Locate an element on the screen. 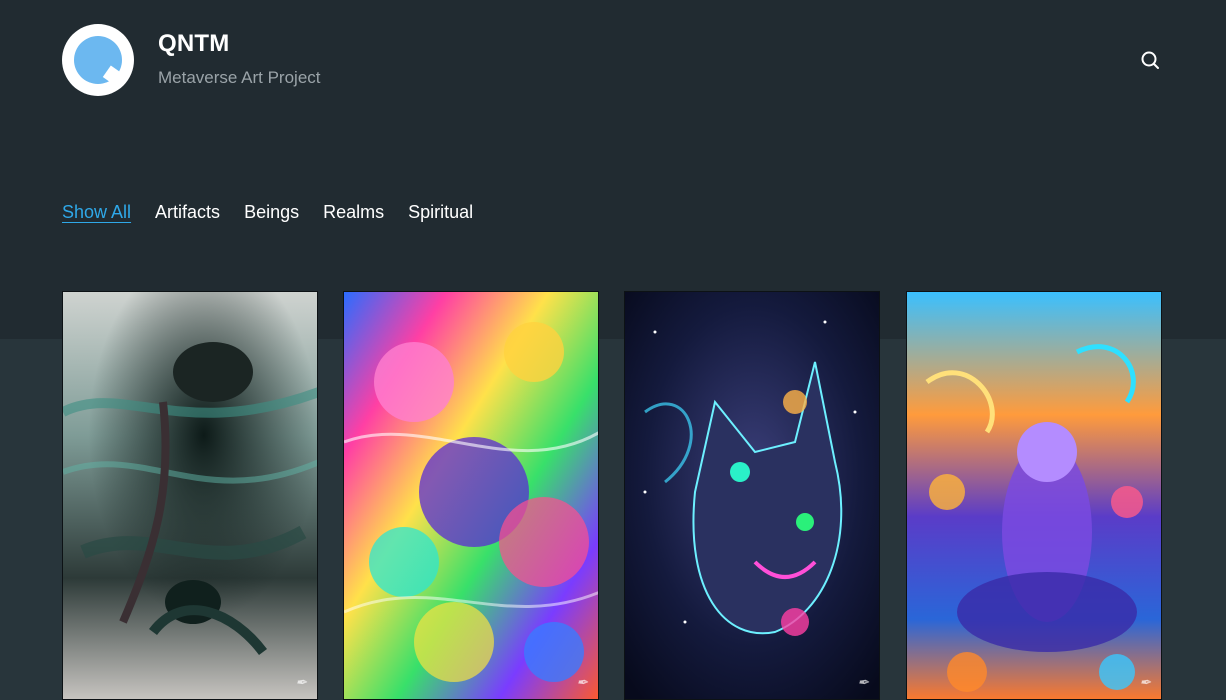 This screenshot has height=700, width=1226. filter-show-all: Show All is located at coordinates (96, 213).